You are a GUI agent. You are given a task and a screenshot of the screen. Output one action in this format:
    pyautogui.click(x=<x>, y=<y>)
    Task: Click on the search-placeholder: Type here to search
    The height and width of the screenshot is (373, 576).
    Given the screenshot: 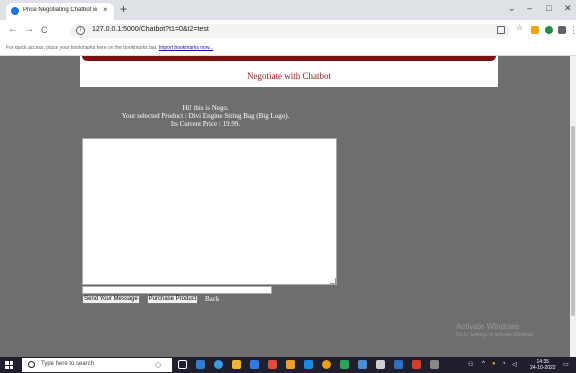 What is the action you would take?
    pyautogui.click(x=68, y=364)
    